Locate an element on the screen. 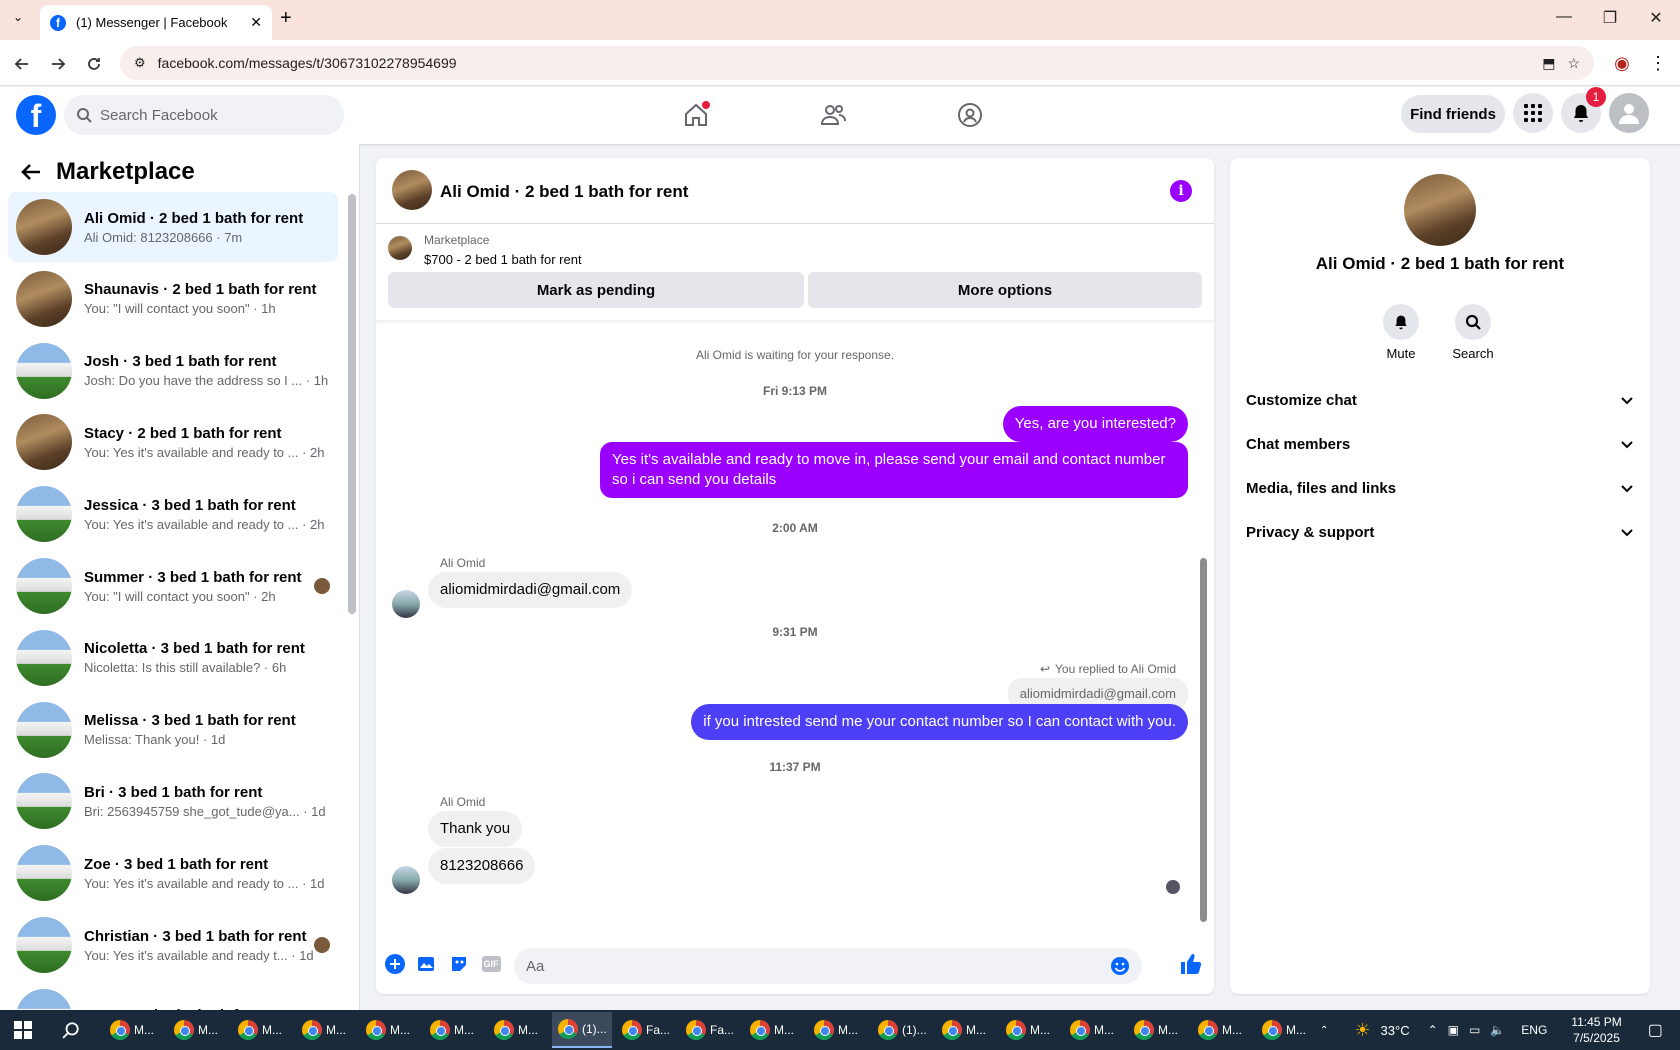 The height and width of the screenshot is (1050, 1680). notifications-icon: ▢ is located at coordinates (1655, 1030).